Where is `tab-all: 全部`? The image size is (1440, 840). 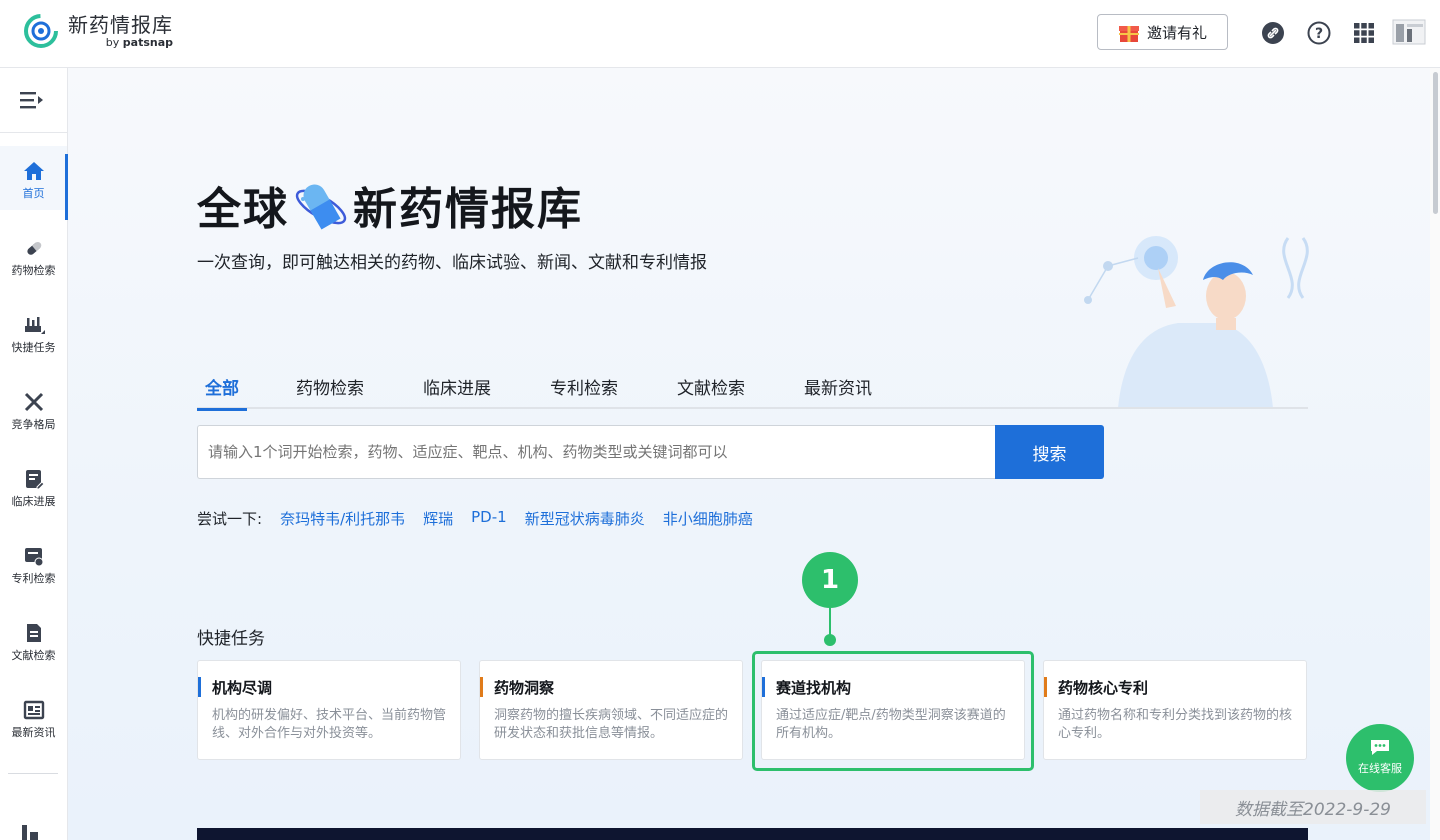
tab-all: 全部 is located at coordinates (222, 392).